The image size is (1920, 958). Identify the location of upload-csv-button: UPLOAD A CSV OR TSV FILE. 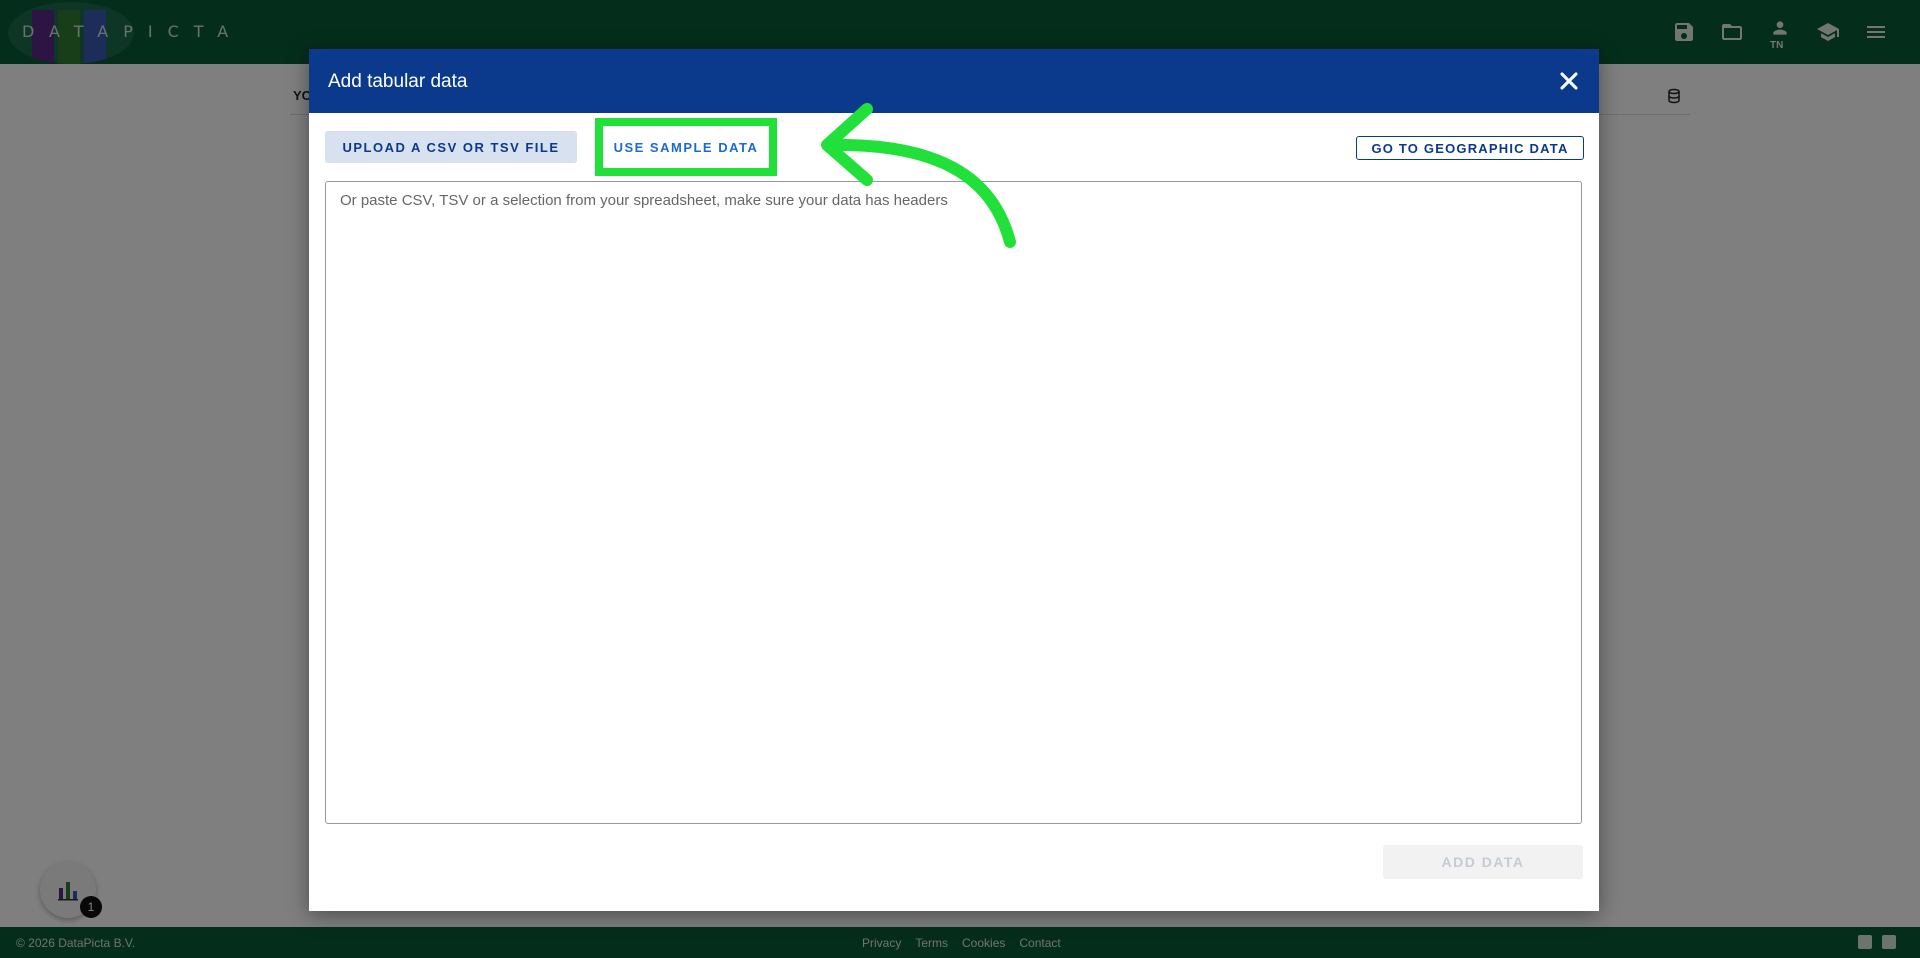
(451, 147).